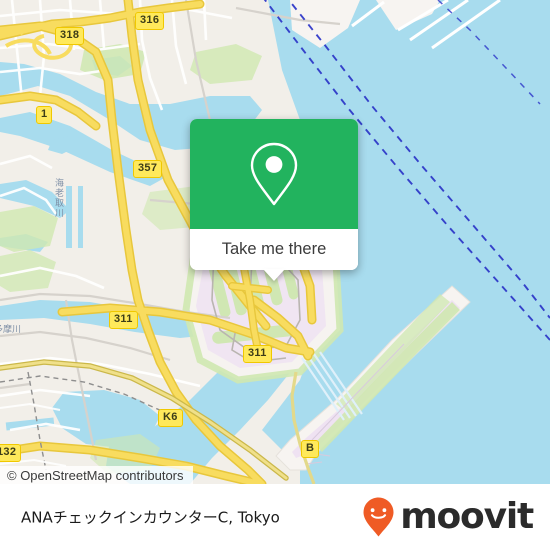  I want to click on place-popup-card: Take me there, so click(274, 200).